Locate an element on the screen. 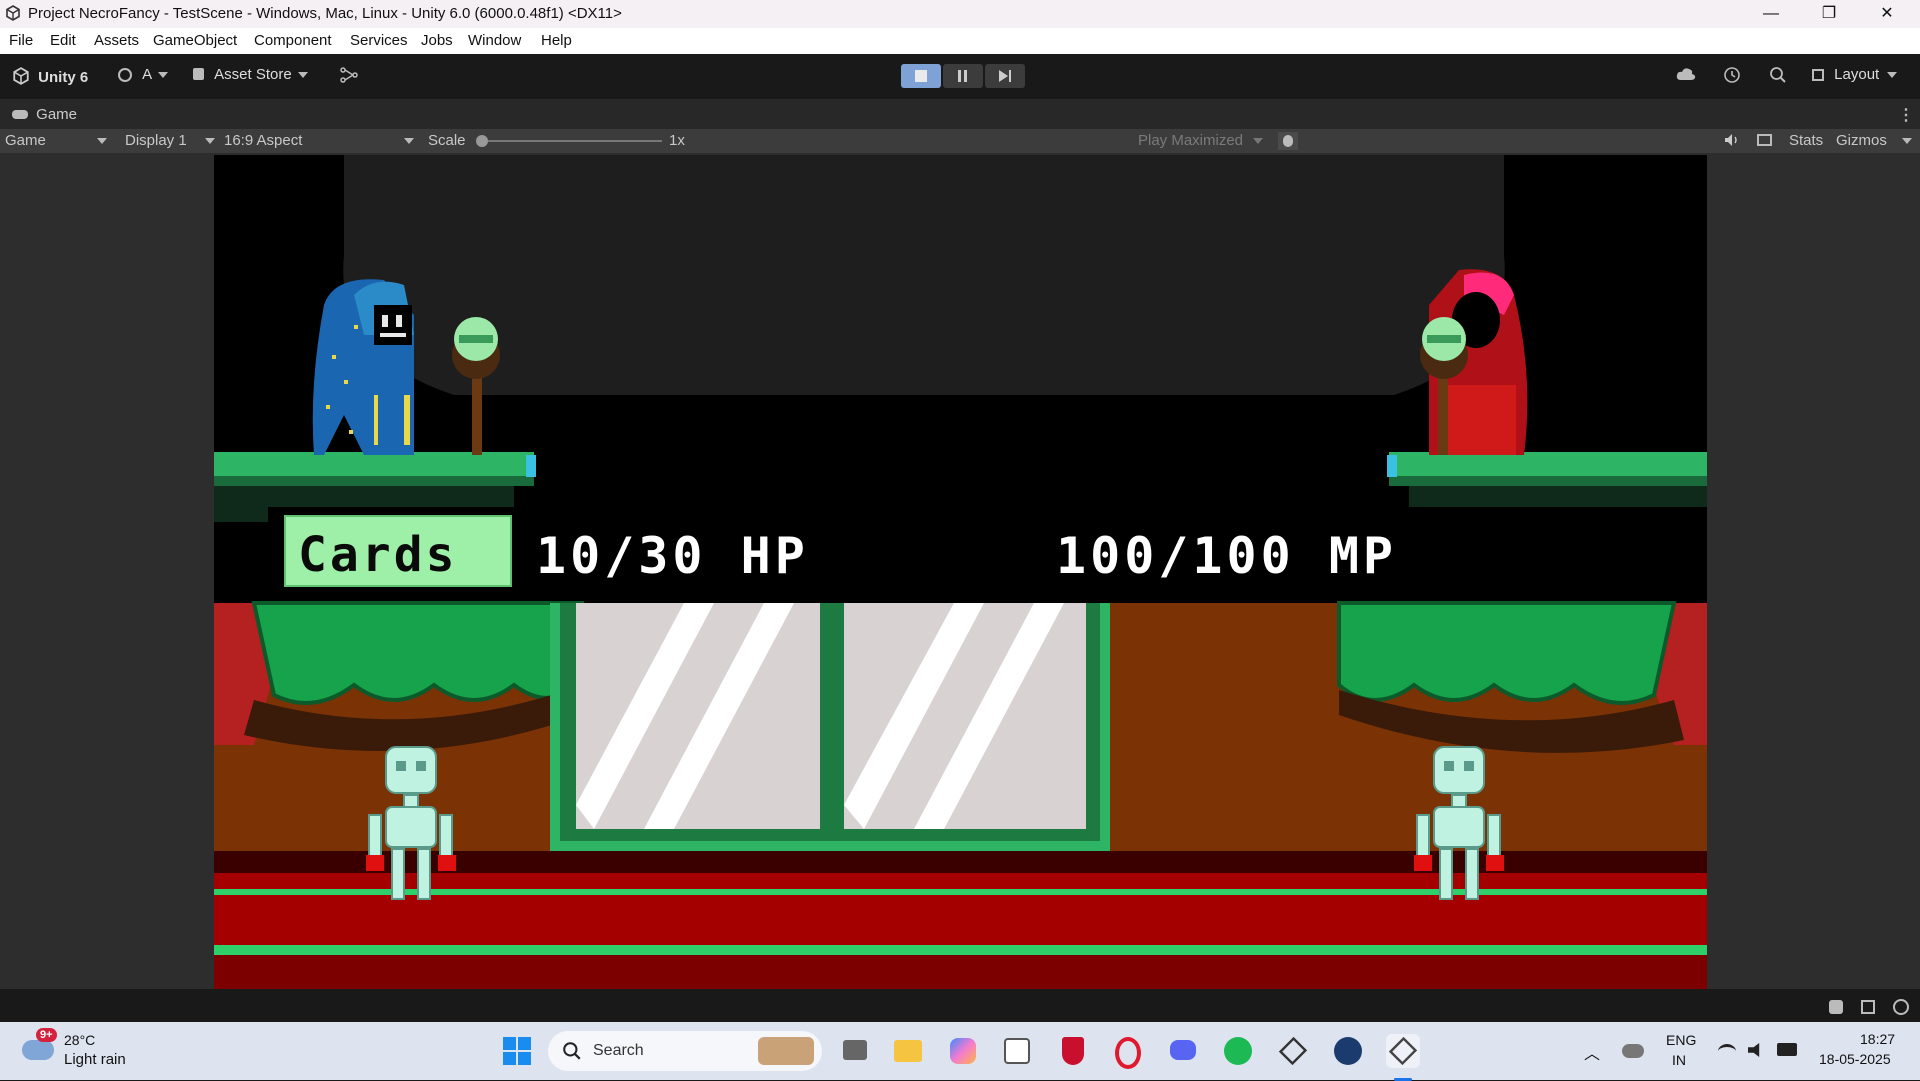 The image size is (1920, 1081). tab-game: Game is located at coordinates (44, 114).